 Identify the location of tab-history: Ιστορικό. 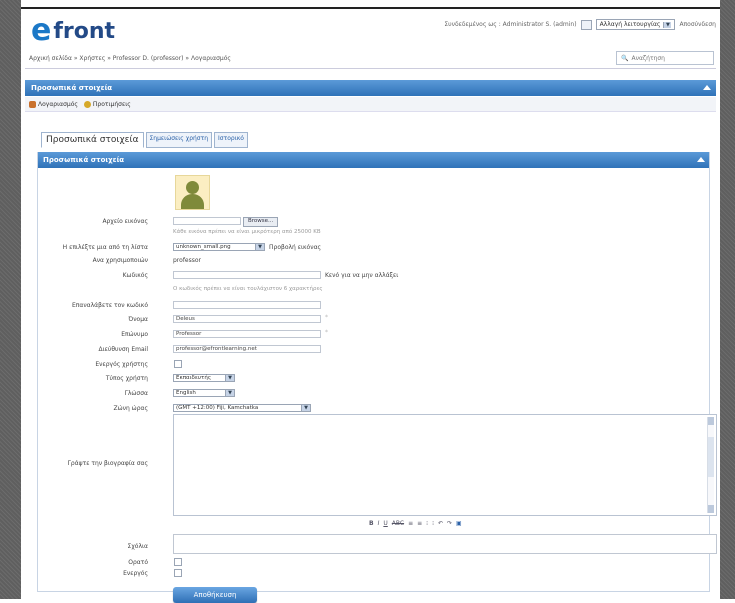
(231, 140).